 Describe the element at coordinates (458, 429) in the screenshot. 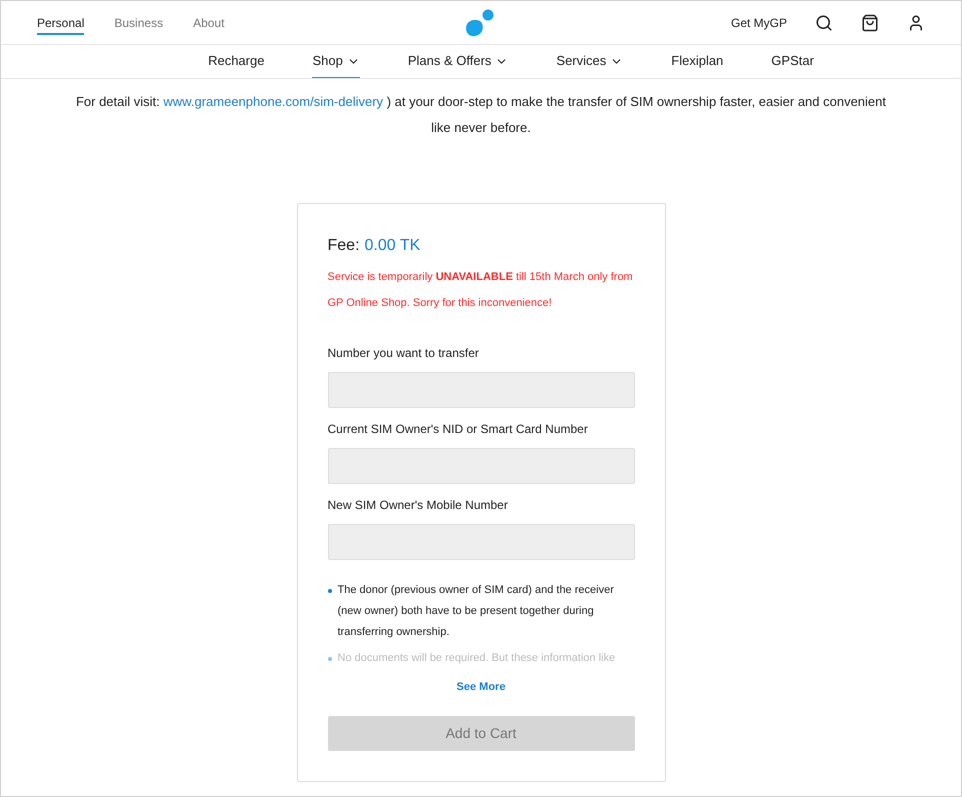

I see `field-label: Current SIM Owner's NID or Smart Card Number` at that location.